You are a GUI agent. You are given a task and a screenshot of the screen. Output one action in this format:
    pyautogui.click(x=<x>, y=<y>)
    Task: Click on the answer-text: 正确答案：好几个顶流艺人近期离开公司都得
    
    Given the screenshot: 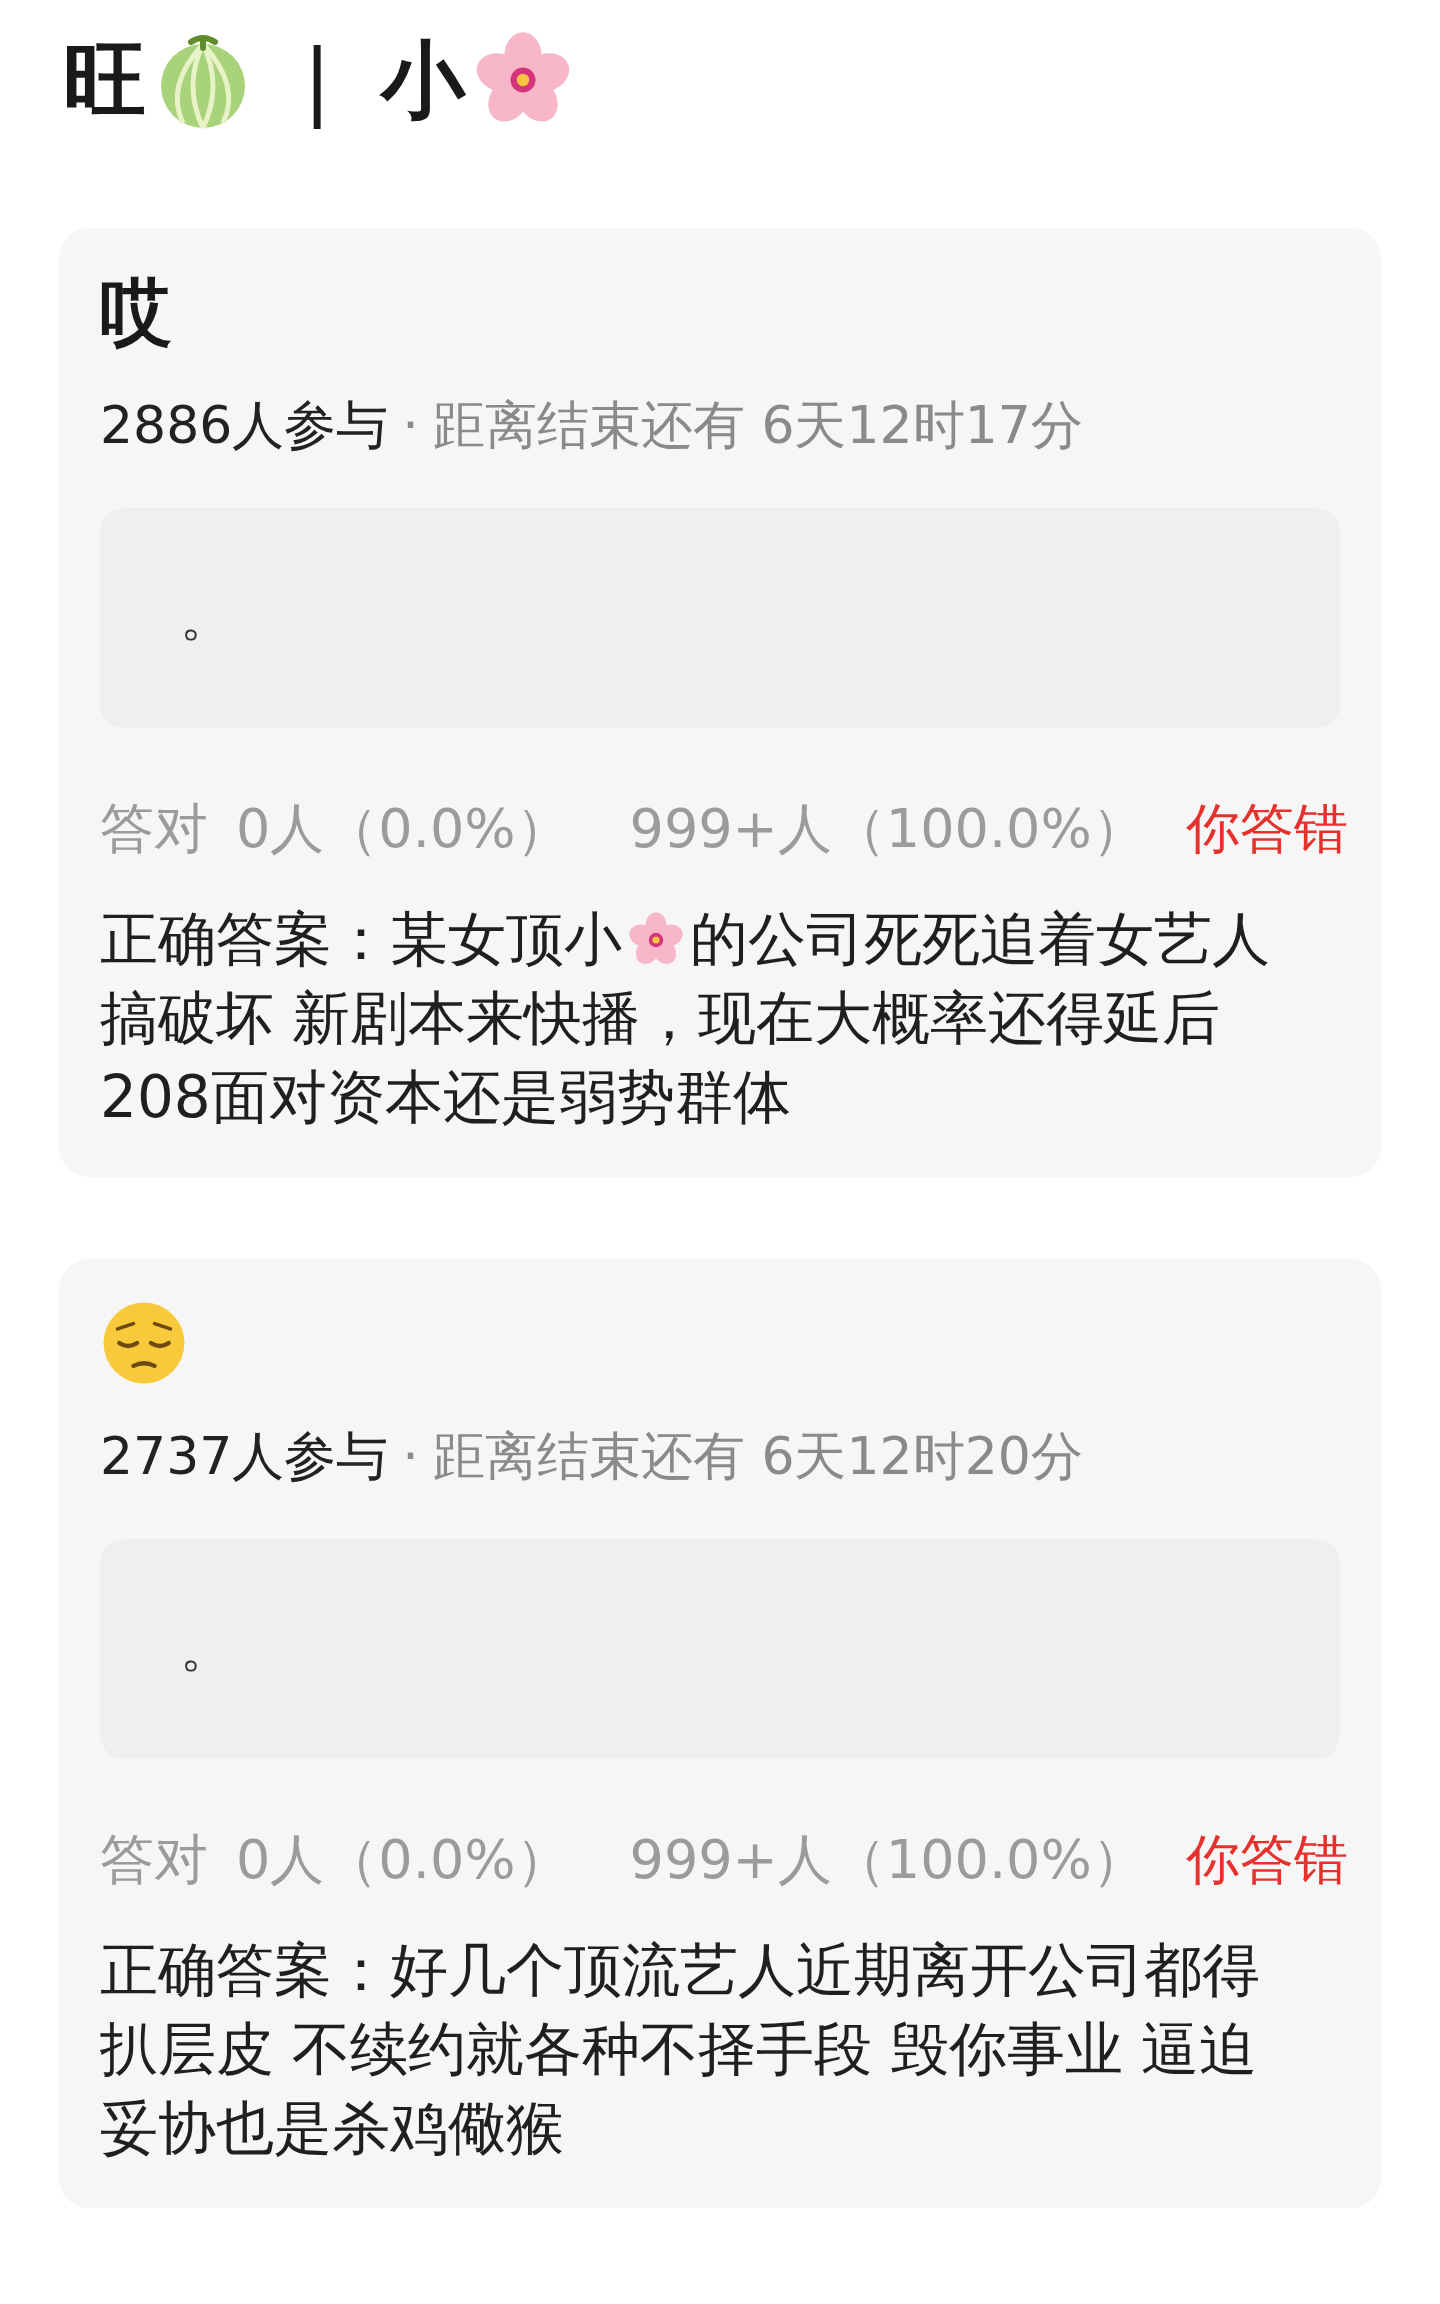 What is the action you would take?
    pyautogui.click(x=680, y=1970)
    